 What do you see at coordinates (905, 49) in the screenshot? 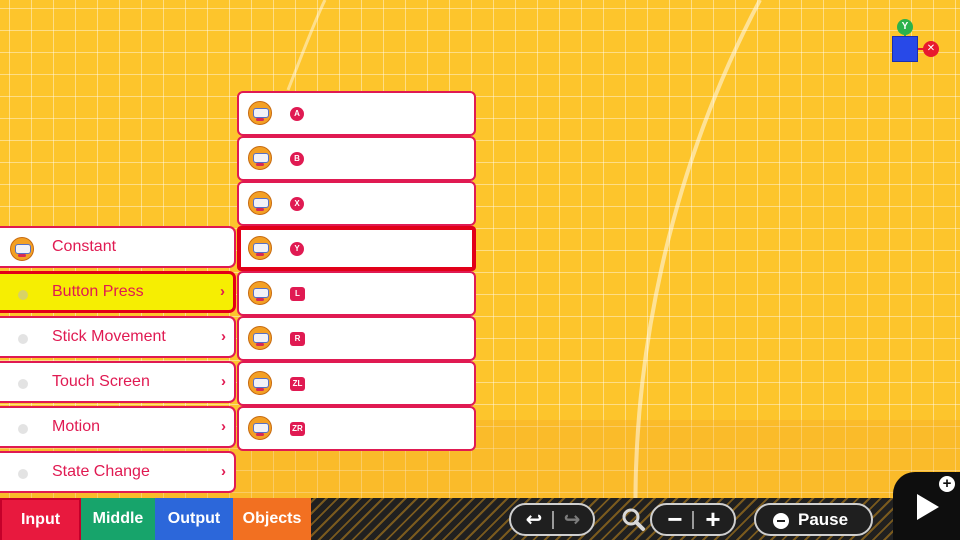
I see `object-cube` at bounding box center [905, 49].